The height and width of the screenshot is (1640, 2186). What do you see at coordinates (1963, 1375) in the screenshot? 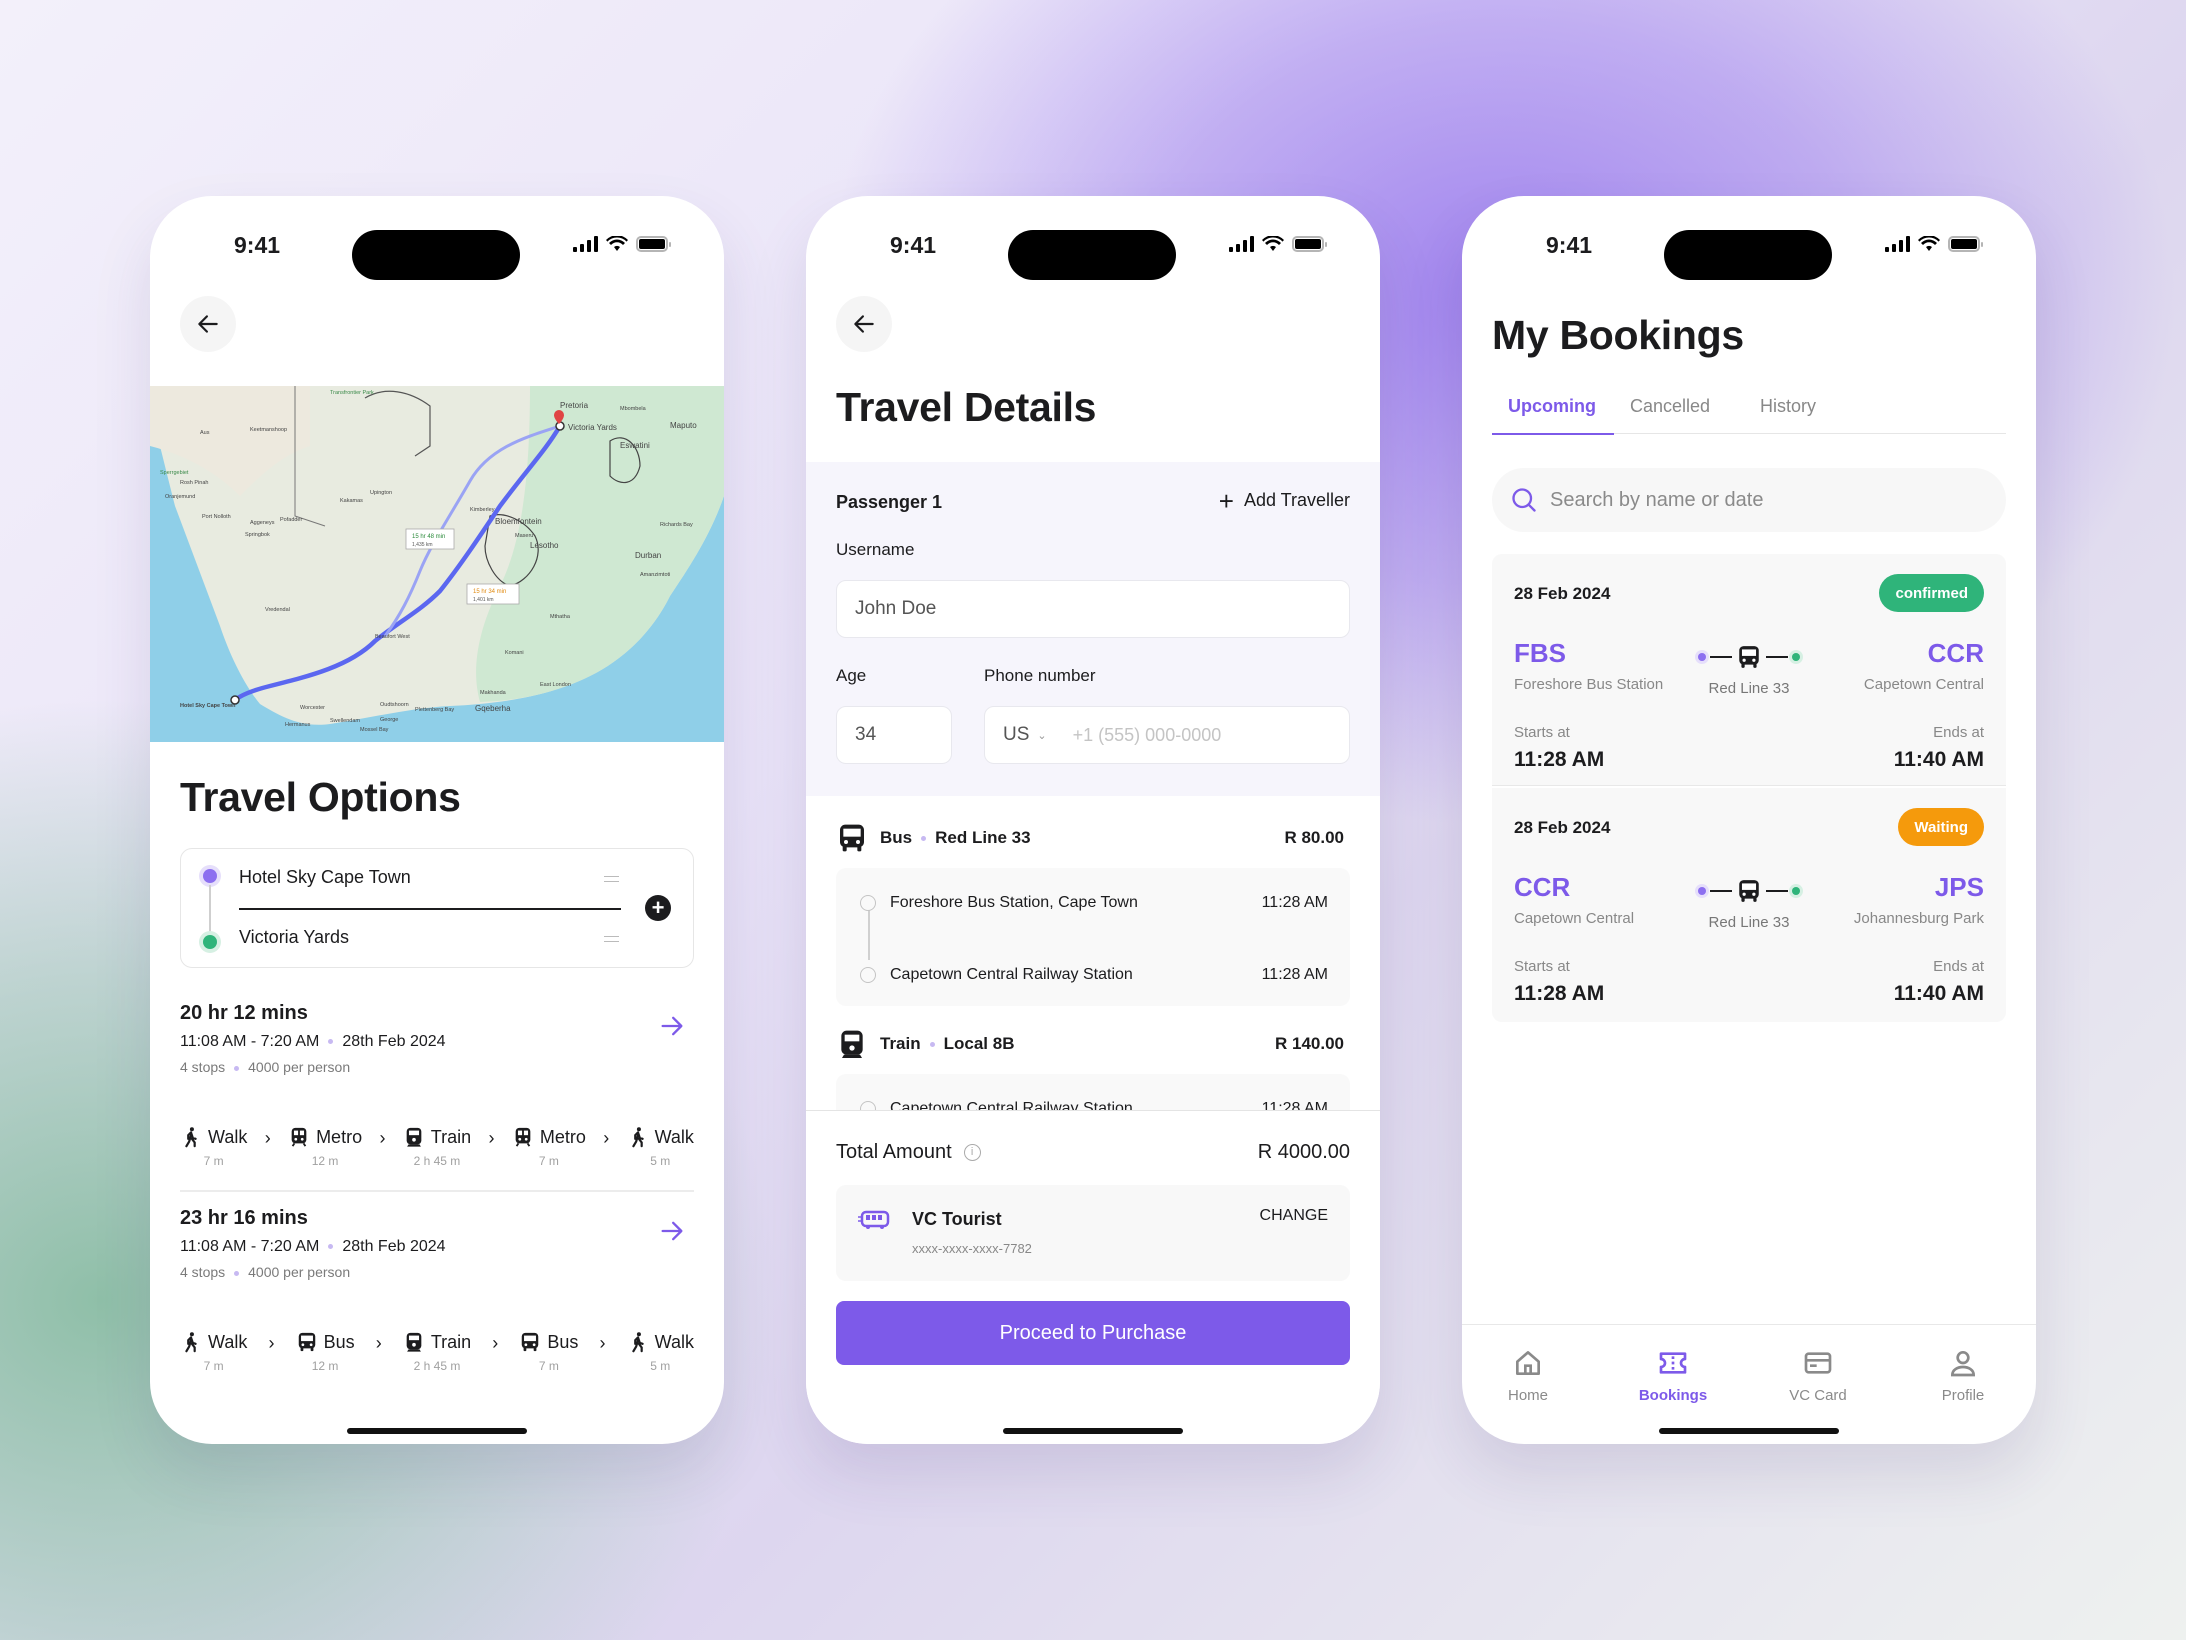
I see `nav-item-profile: Profile` at bounding box center [1963, 1375].